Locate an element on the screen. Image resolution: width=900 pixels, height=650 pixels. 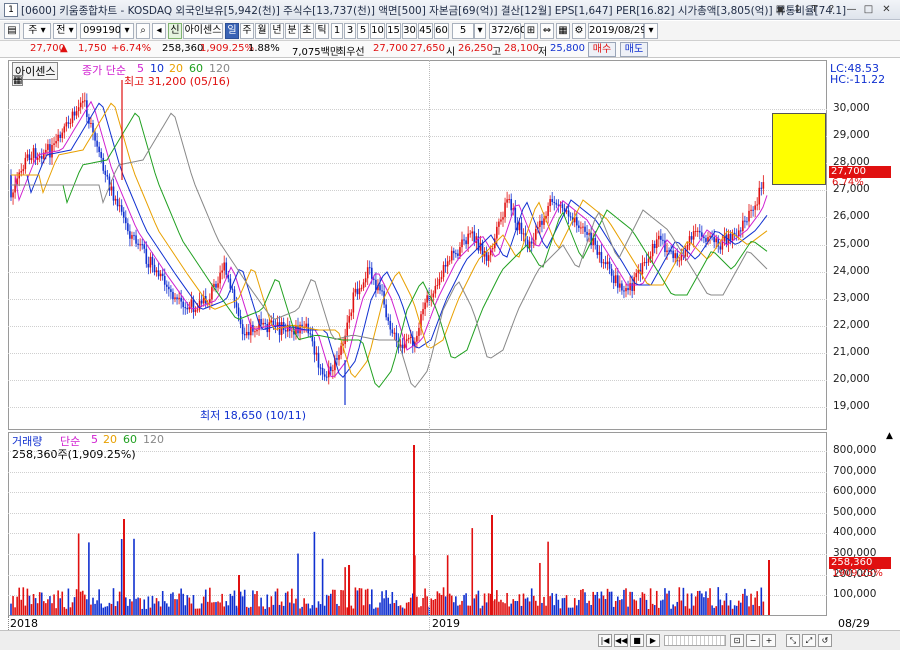
period-day: 일 is located at coordinates (232, 31).